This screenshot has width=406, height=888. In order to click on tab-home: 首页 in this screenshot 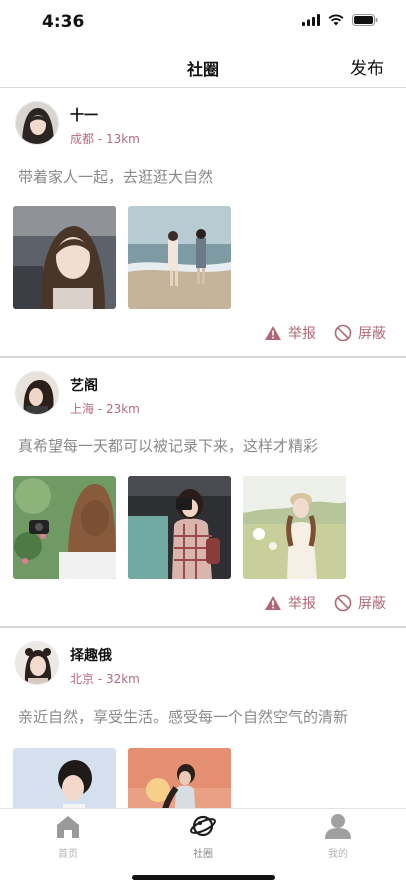, I will do `click(68, 836)`.